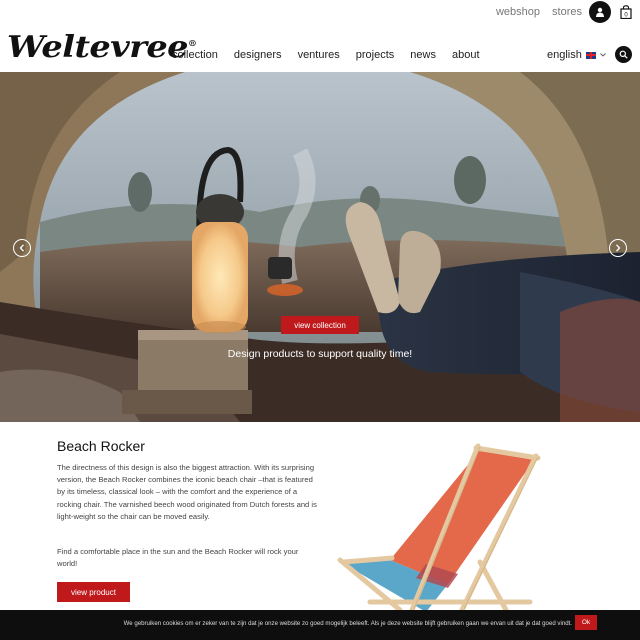 The width and height of the screenshot is (640, 640). Describe the element at coordinates (564, 55) in the screenshot. I see `language-label: english` at that location.